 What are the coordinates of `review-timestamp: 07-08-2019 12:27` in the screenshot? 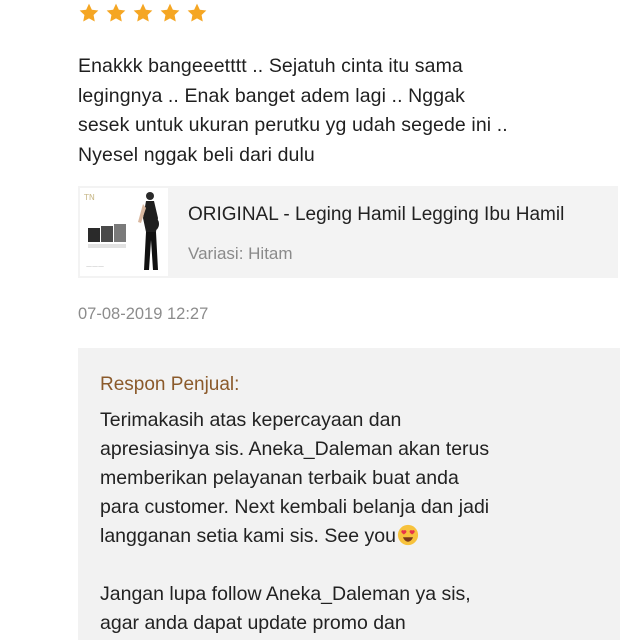 It's located at (143, 314).